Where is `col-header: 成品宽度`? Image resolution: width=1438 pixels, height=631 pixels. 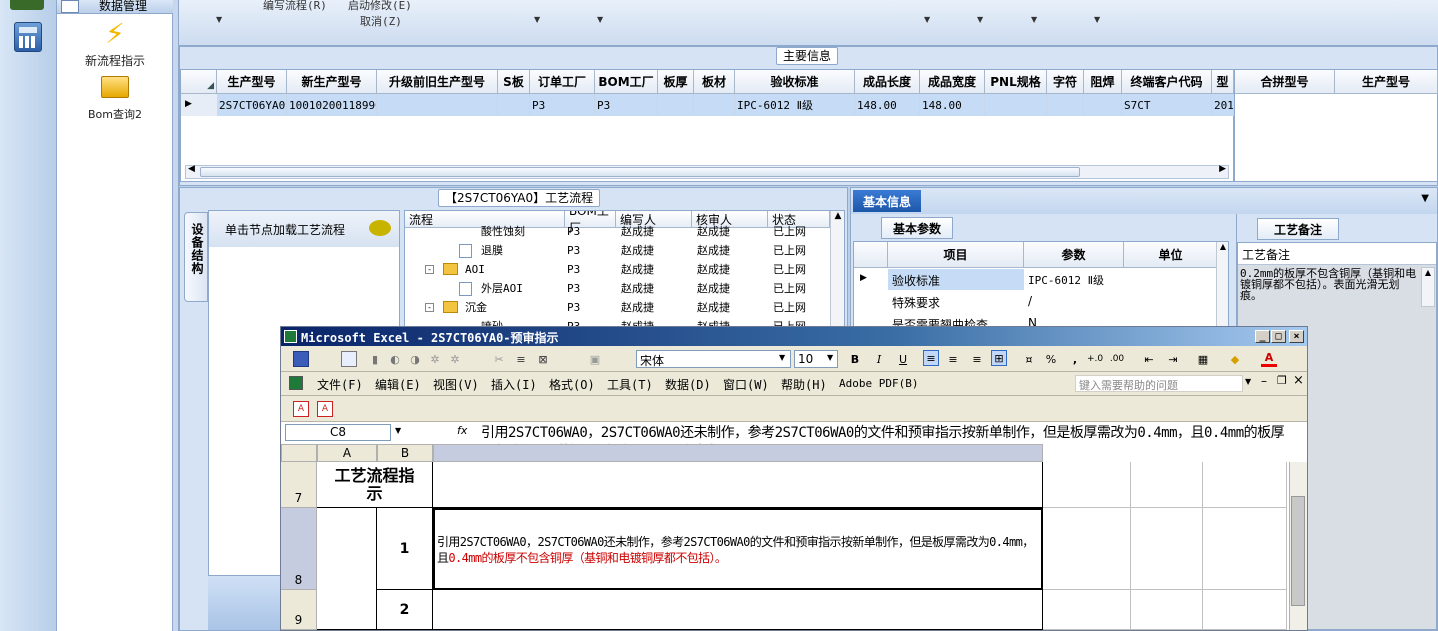 col-header: 成品宽度 is located at coordinates (952, 82).